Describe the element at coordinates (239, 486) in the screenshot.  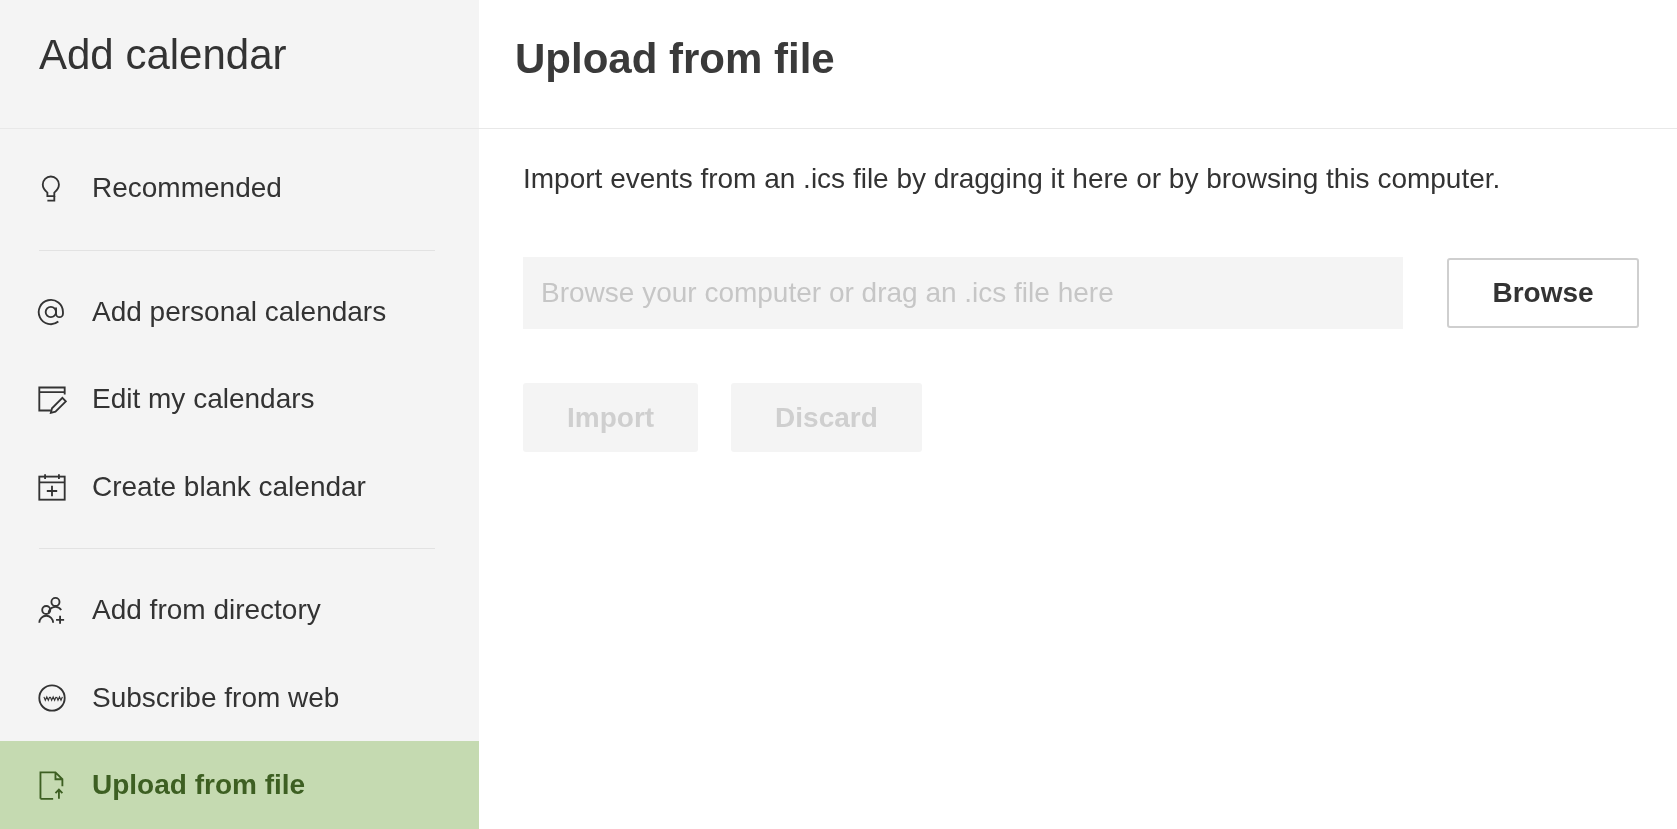
I see `sidebar-item: Create blank calendar` at that location.